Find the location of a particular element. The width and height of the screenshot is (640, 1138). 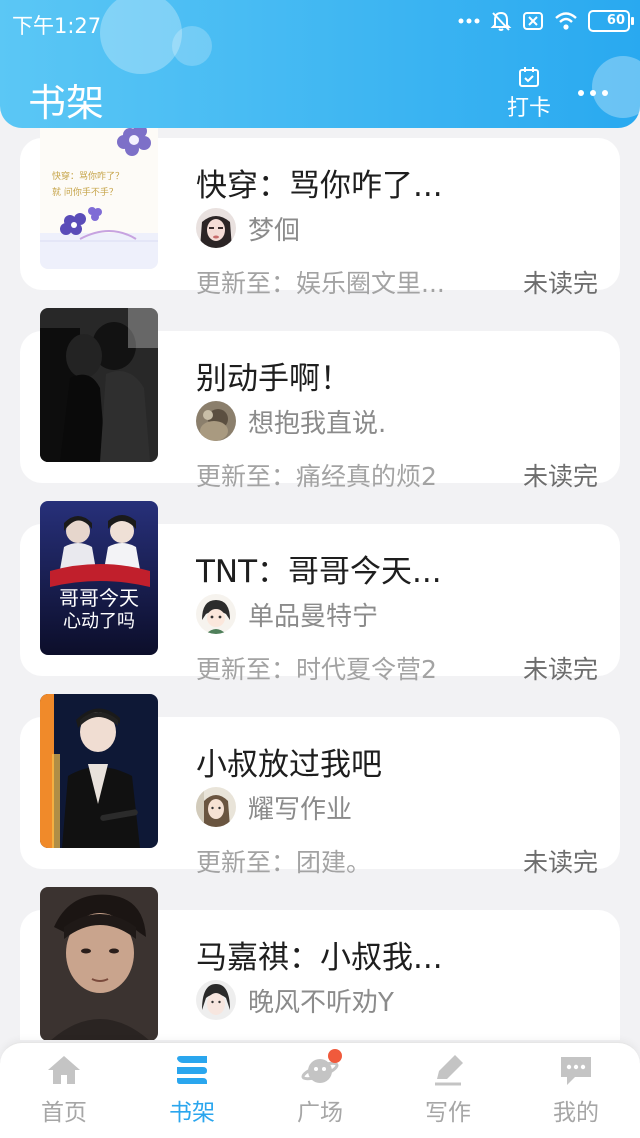

status-icons: 60 is located at coordinates (546, 21).